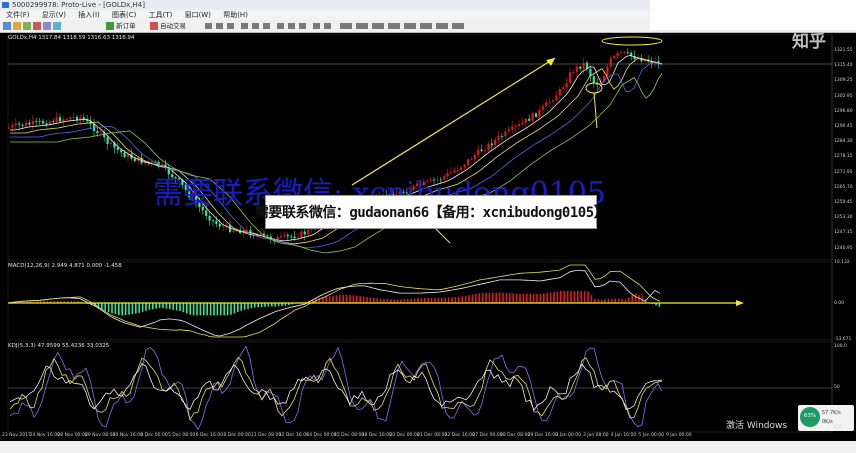 The image size is (856, 453). Describe the element at coordinates (235, 15) in the screenshot. I see `menu-help: 帮助(H)` at that location.